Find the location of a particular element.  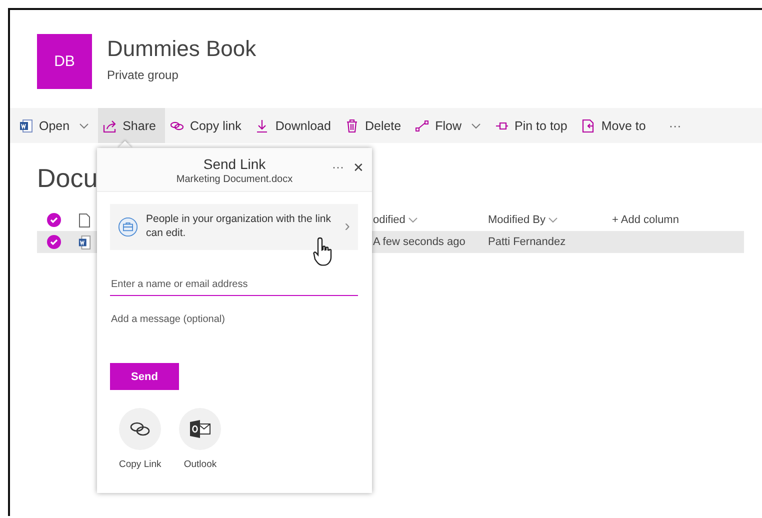

column-header: odified is located at coordinates (430, 220).